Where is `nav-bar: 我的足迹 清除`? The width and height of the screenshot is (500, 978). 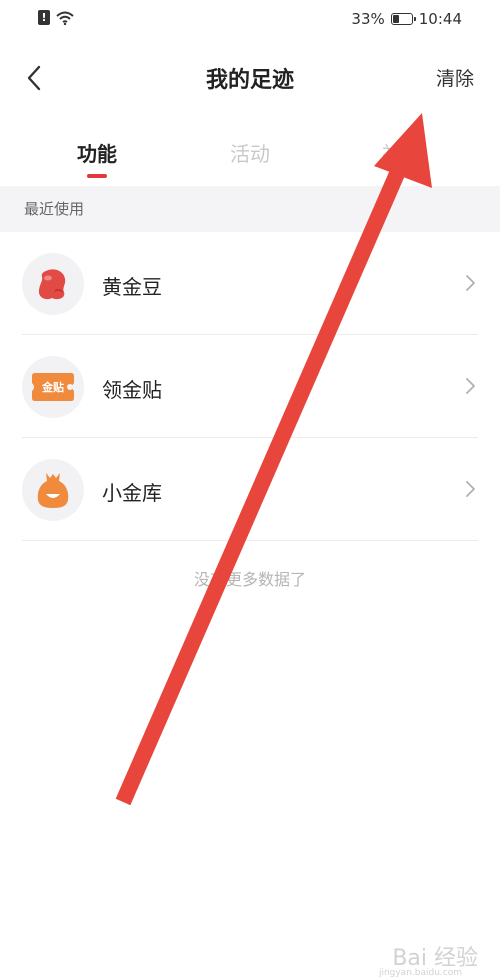 nav-bar: 我的足迹 清除 is located at coordinates (250, 78).